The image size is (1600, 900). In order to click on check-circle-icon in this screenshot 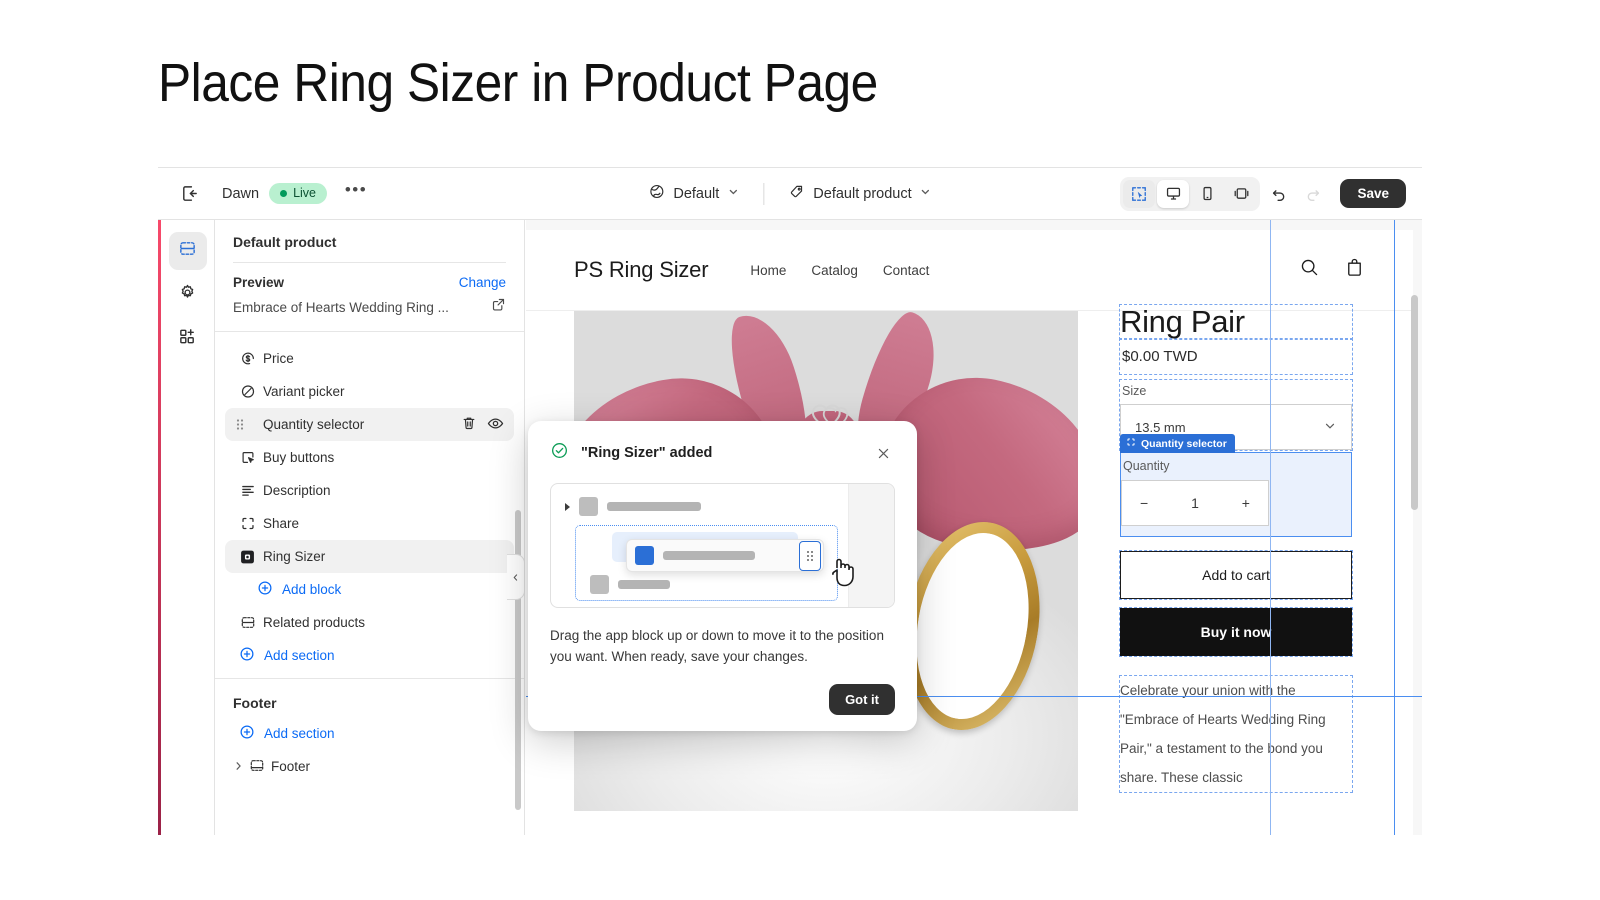, I will do `click(559, 453)`.